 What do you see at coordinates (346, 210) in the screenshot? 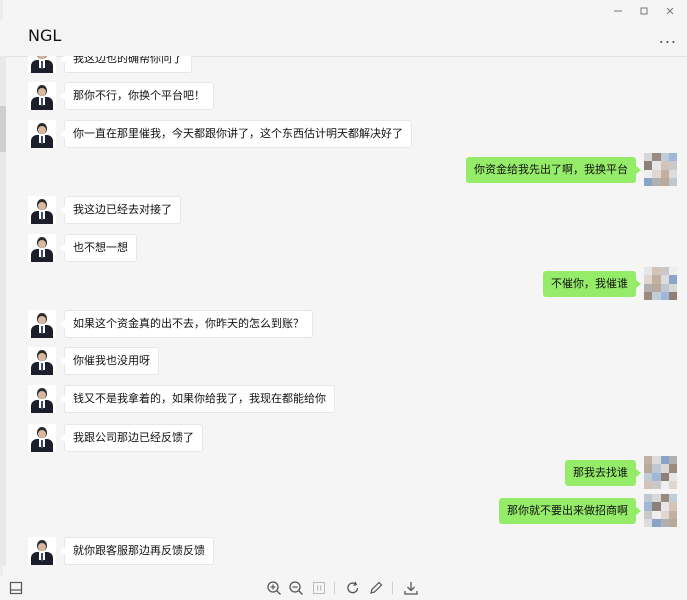
I see `message-row: 我这边已经去对接了` at bounding box center [346, 210].